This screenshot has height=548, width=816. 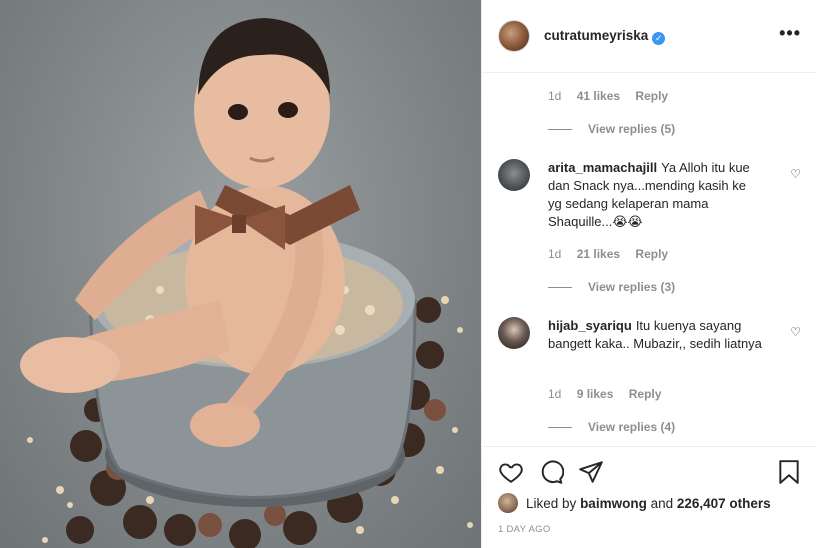 I want to click on view-replies-button: View replies (4), so click(x=611, y=427).